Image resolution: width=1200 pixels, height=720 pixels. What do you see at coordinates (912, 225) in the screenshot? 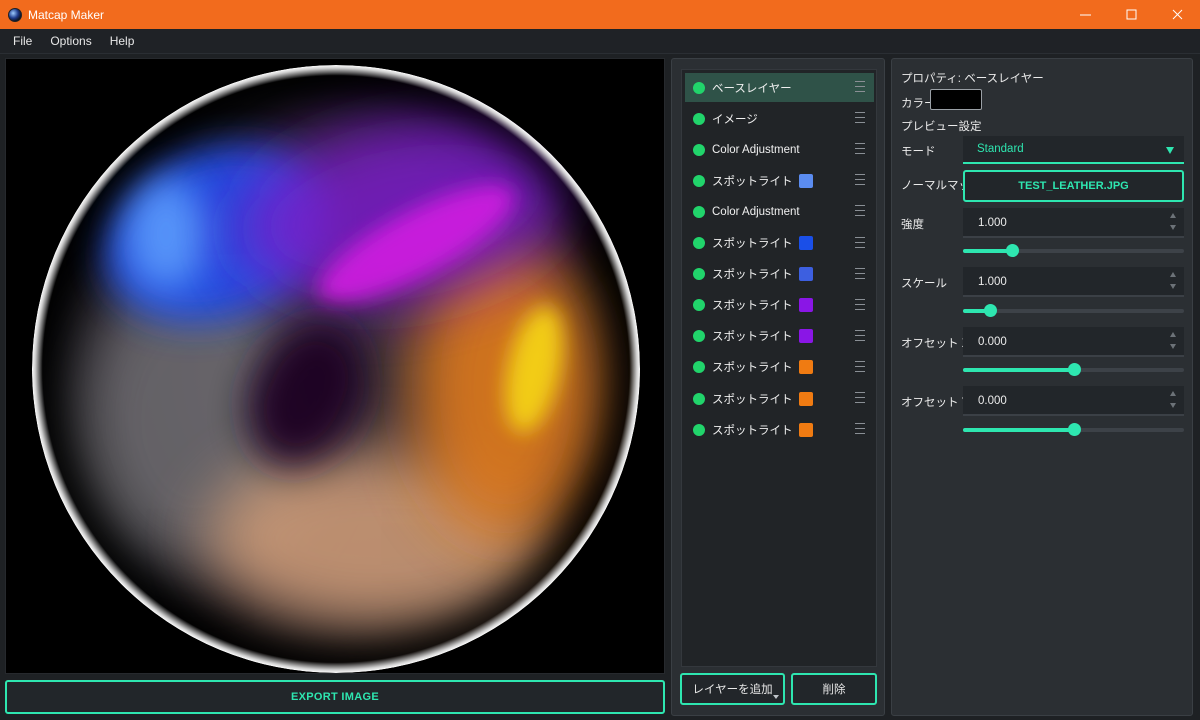
I see `strength-label: 強度` at bounding box center [912, 225].